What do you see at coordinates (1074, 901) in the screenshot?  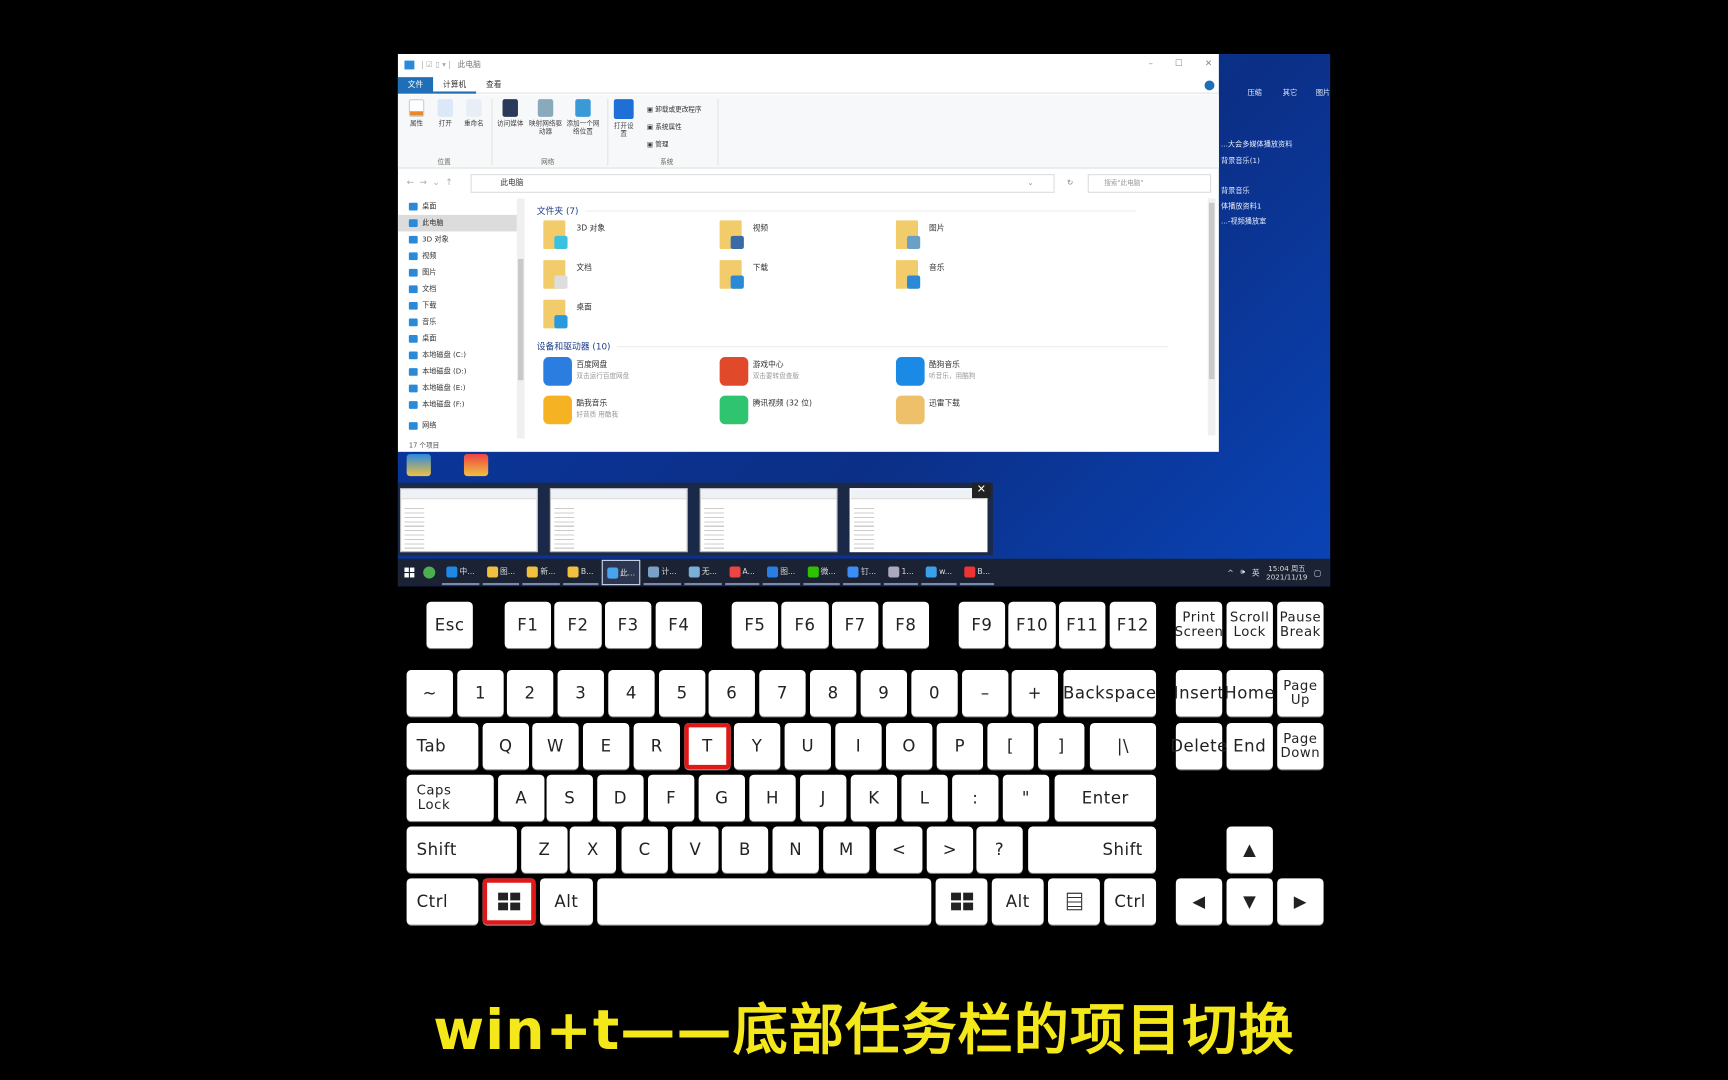 I see `key-menu` at bounding box center [1074, 901].